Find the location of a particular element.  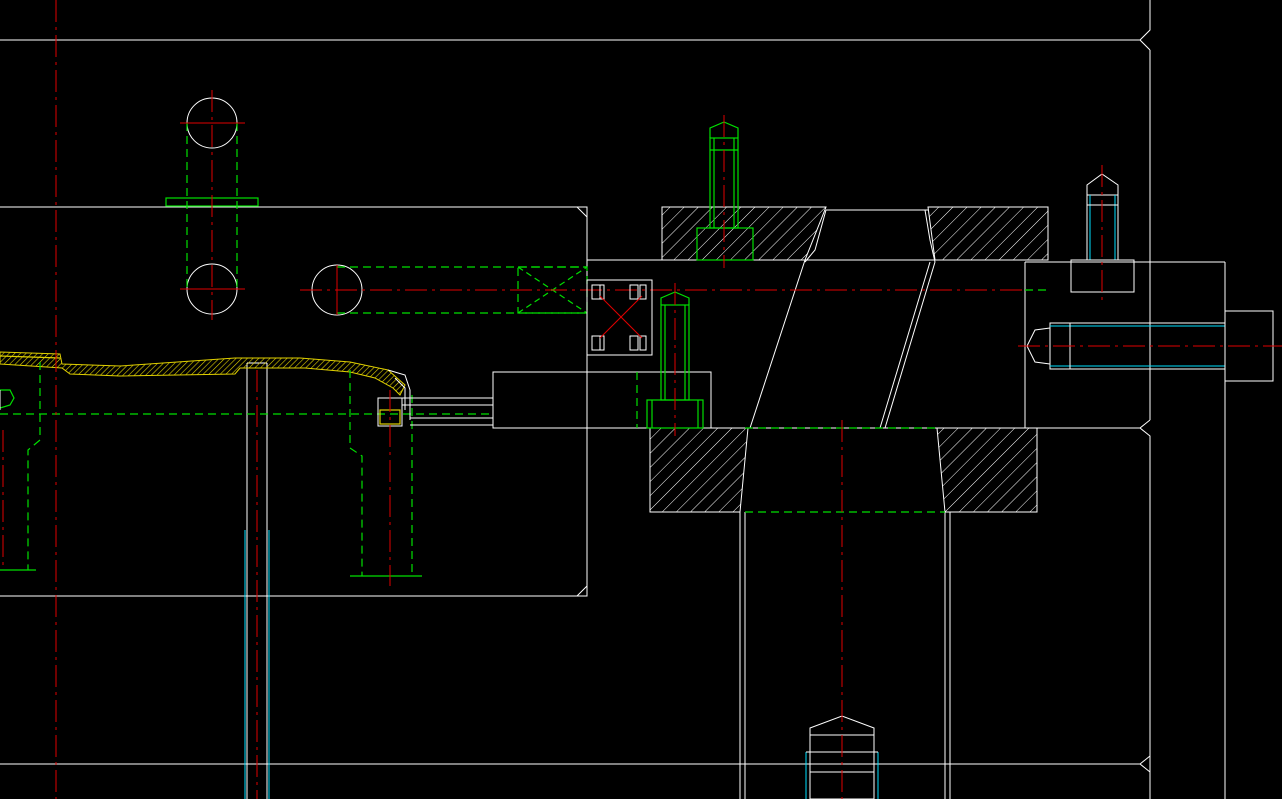

guide-bushing-top is located at coordinates (212, 205).